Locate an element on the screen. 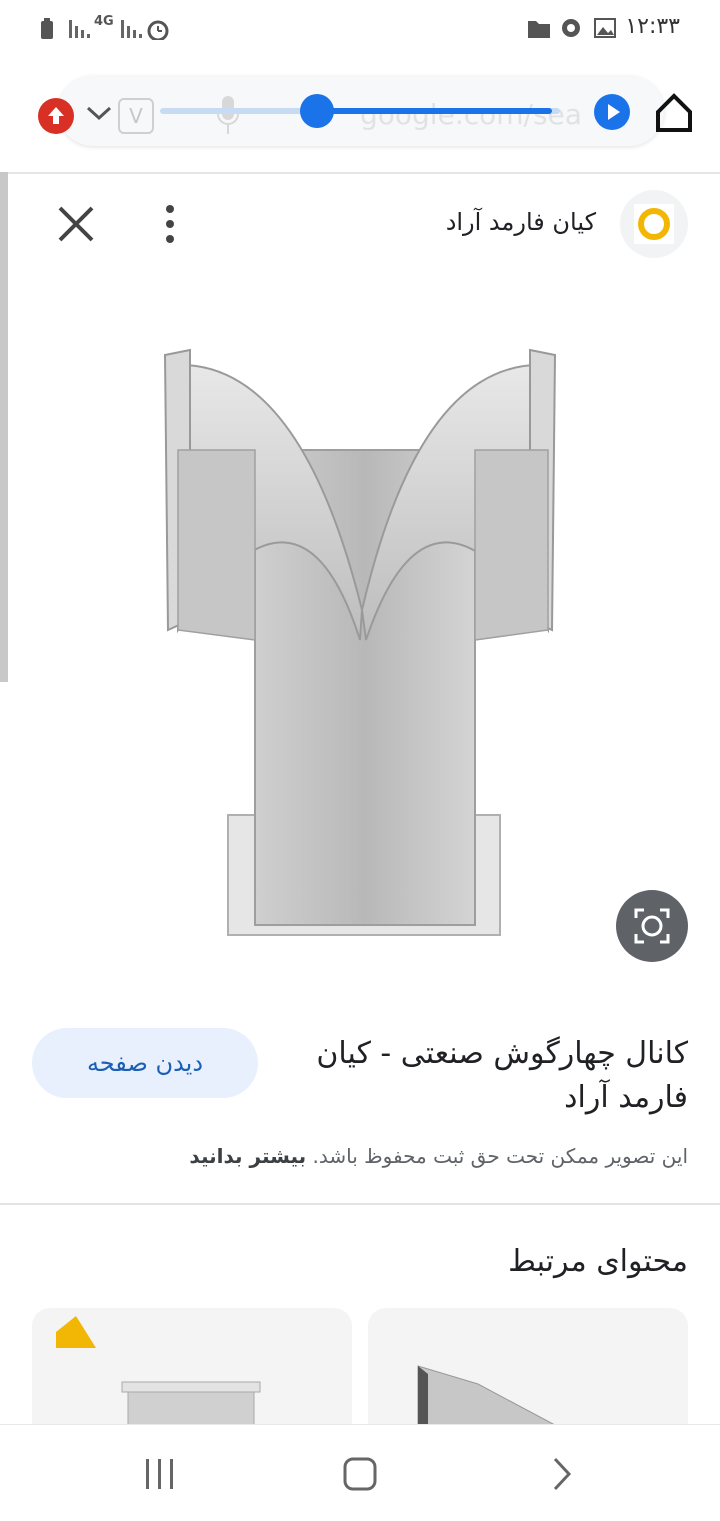 The image size is (720, 1521). recent-apps-icon is located at coordinates (160, 1474).